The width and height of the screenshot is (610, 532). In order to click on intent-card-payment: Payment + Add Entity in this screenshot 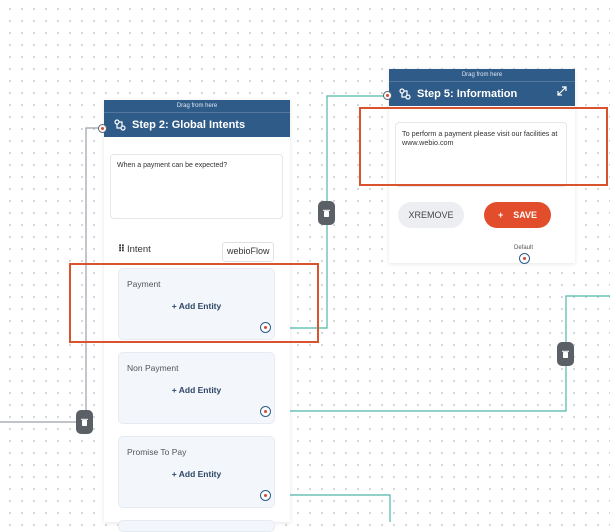, I will do `click(196, 304)`.